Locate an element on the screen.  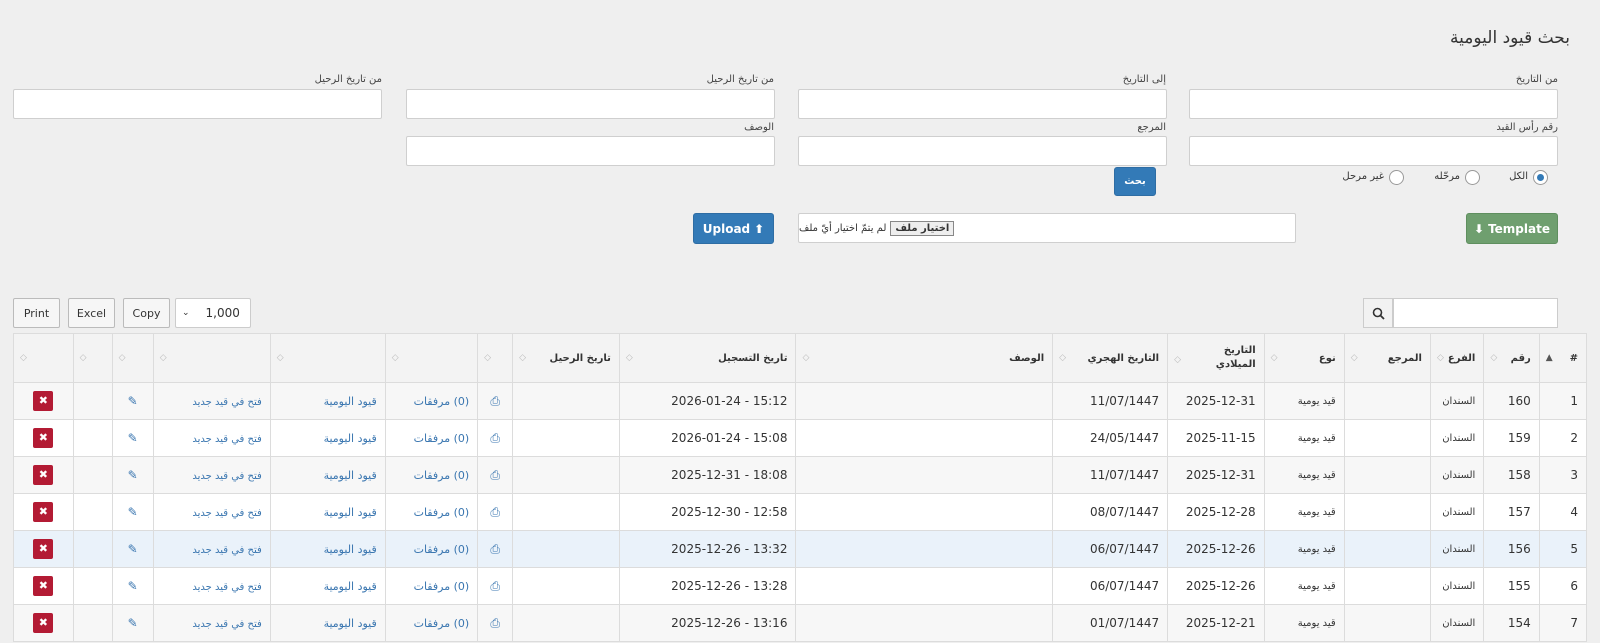
col-branch: الفرع ◇ is located at coordinates (1457, 358).